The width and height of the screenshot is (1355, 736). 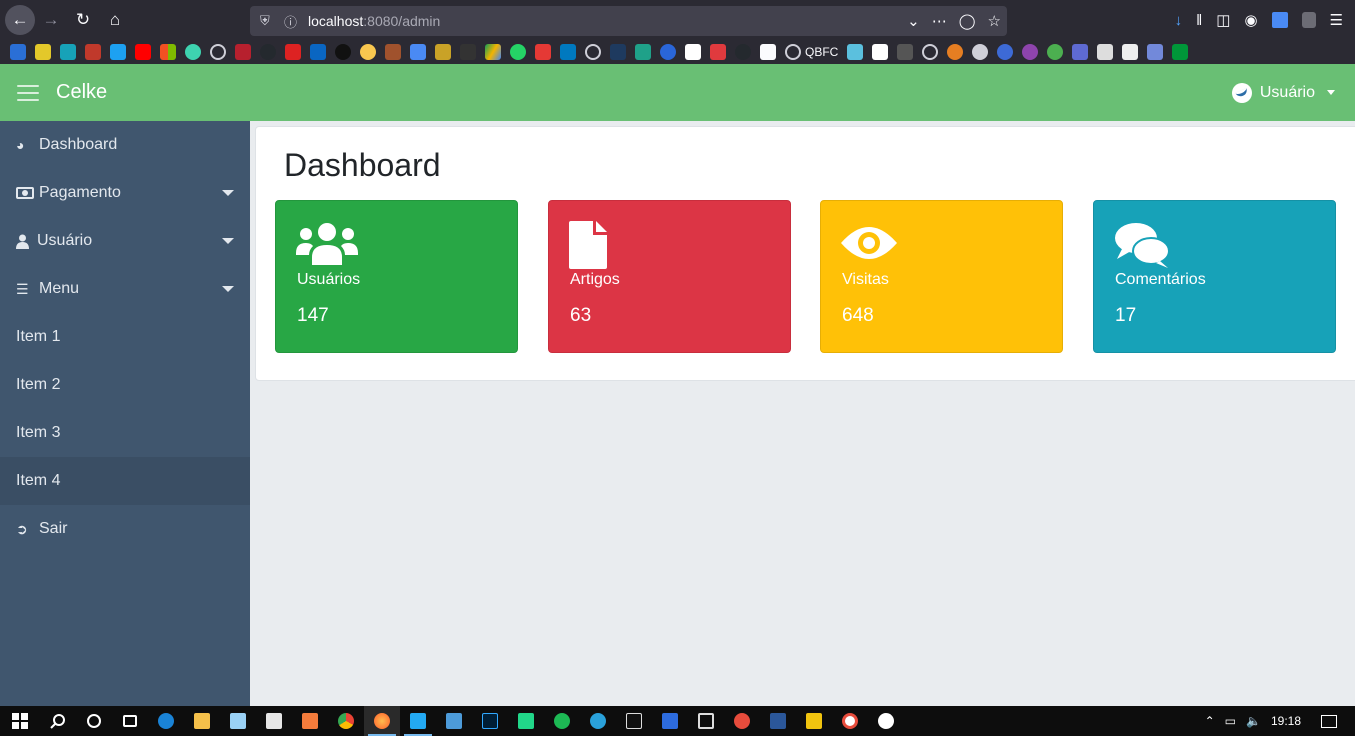 I want to click on word-icon, so click(x=778, y=721).